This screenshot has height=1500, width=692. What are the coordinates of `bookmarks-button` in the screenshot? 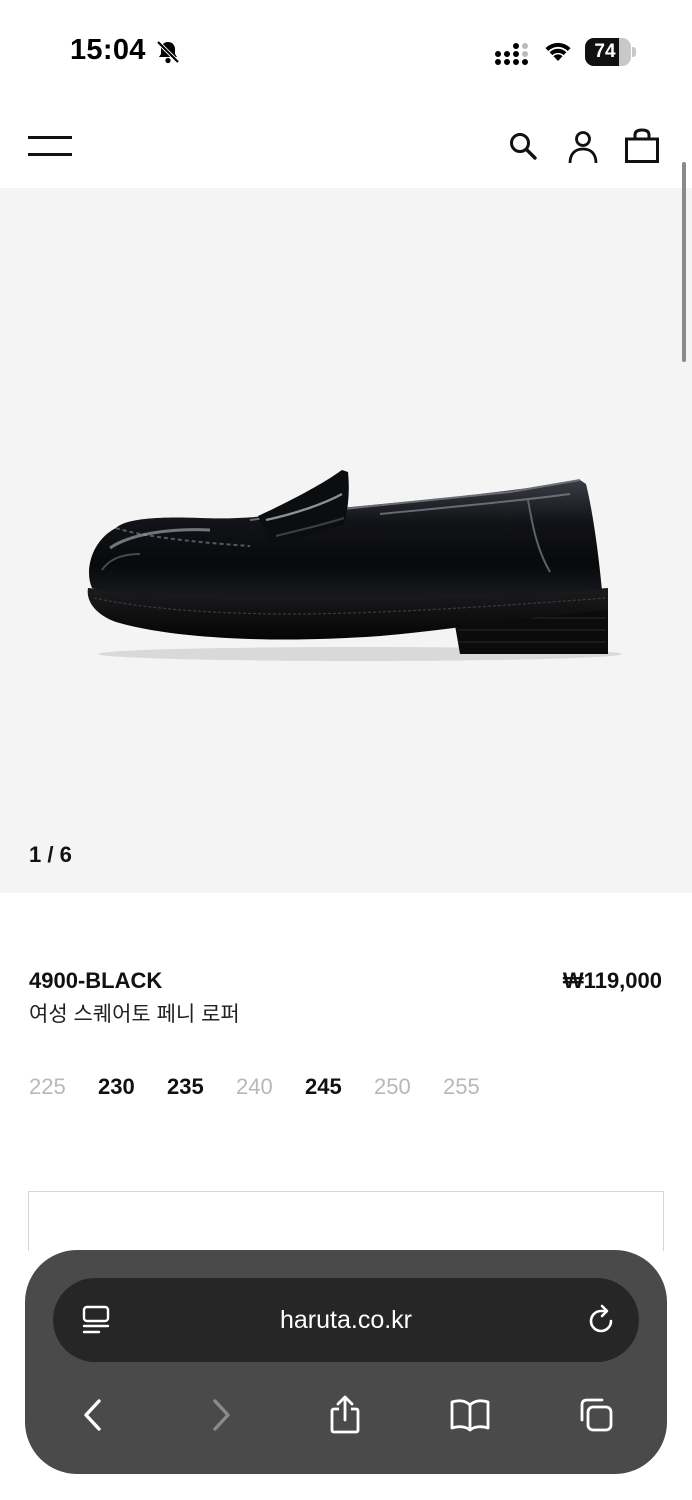 It's located at (470, 1415).